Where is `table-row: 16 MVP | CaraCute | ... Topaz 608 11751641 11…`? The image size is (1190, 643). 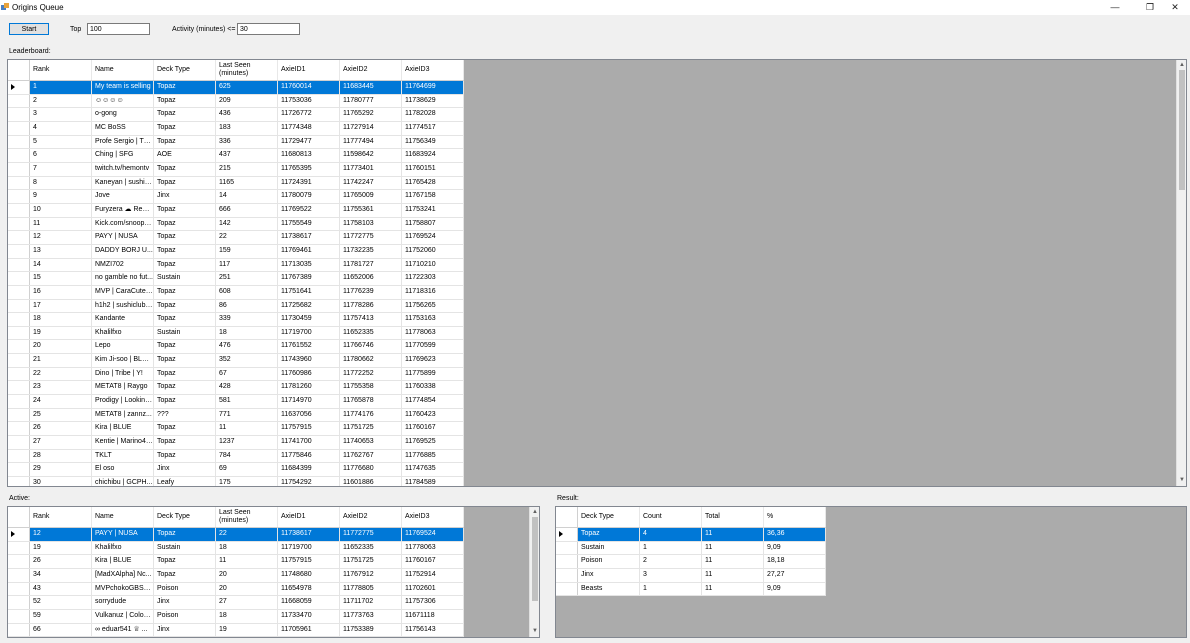 table-row: 16 MVP | CaraCute | ... Topaz 608 11751641 11… is located at coordinates (236, 292).